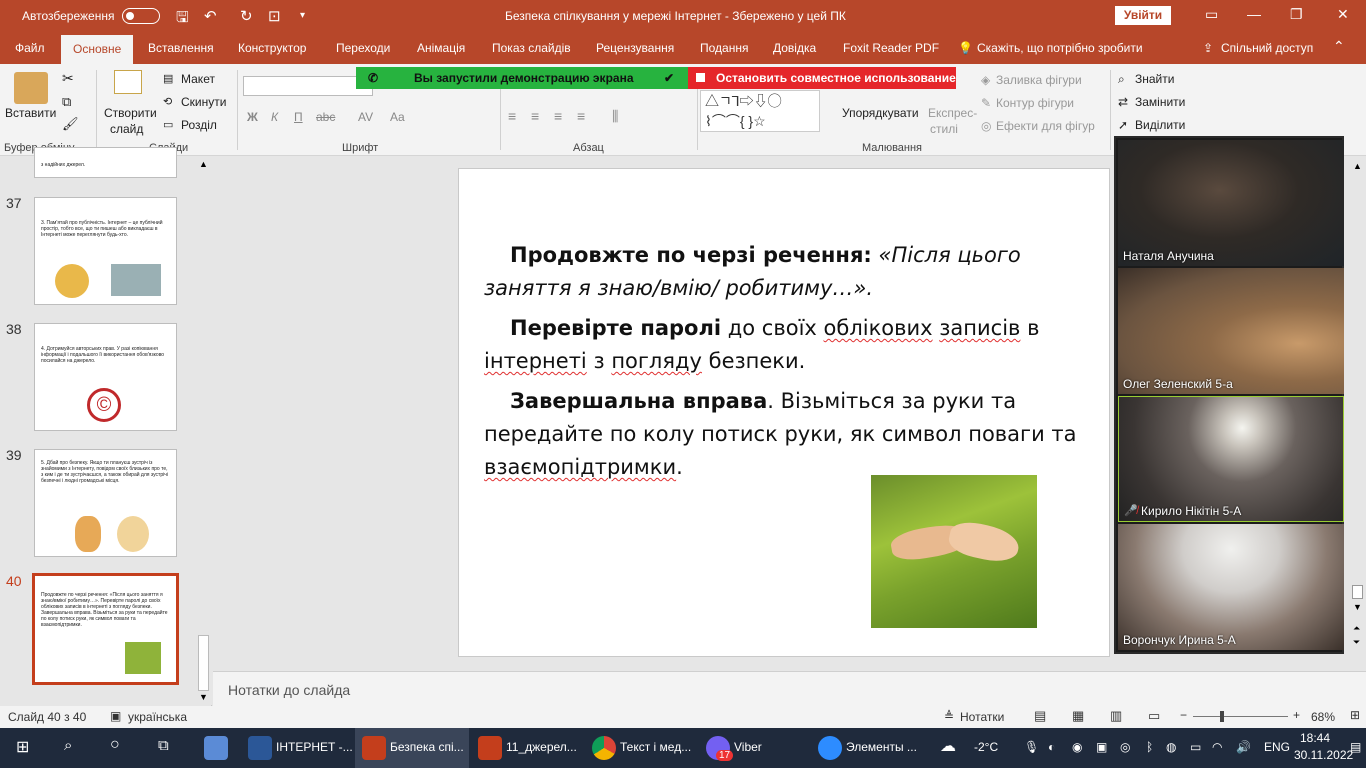 This screenshot has width=1366, height=768. I want to click on redo-icon: ↻, so click(246, 16).